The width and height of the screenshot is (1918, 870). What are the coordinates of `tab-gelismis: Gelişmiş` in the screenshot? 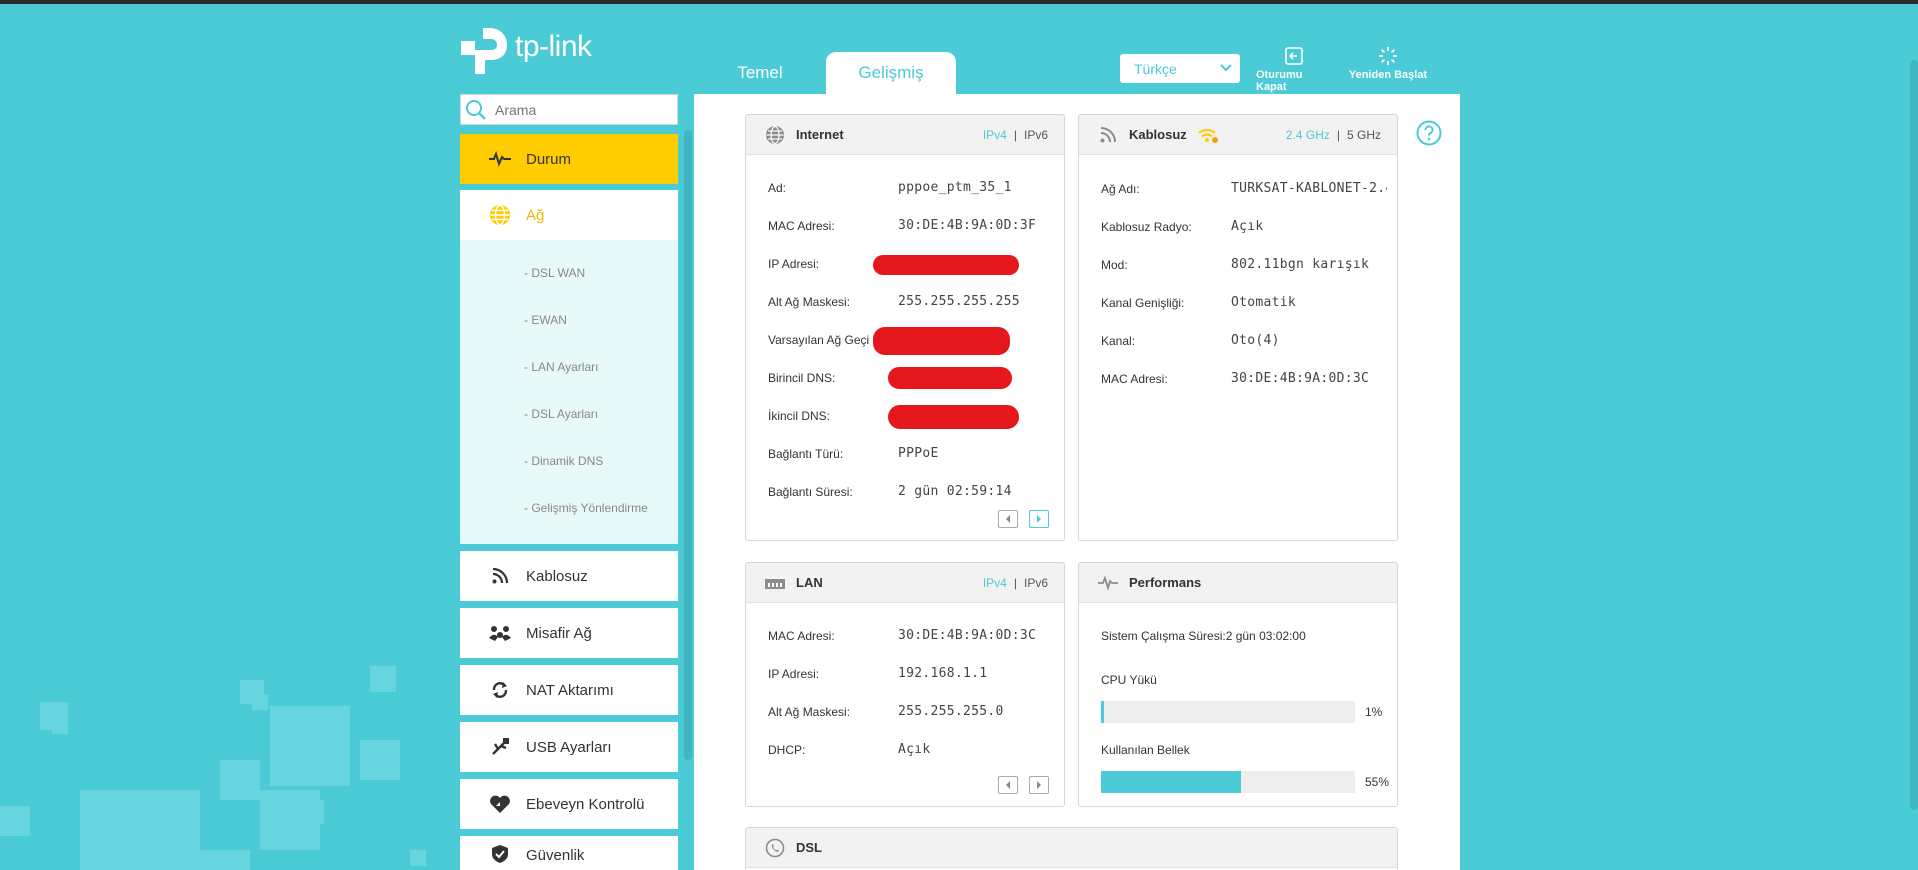 It's located at (891, 73).